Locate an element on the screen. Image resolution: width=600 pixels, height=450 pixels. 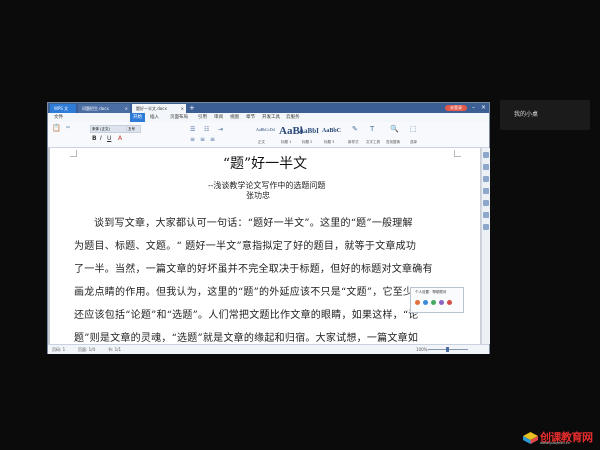
tab-document-2: 题好一半文.docx × is located at coordinates (159, 108).